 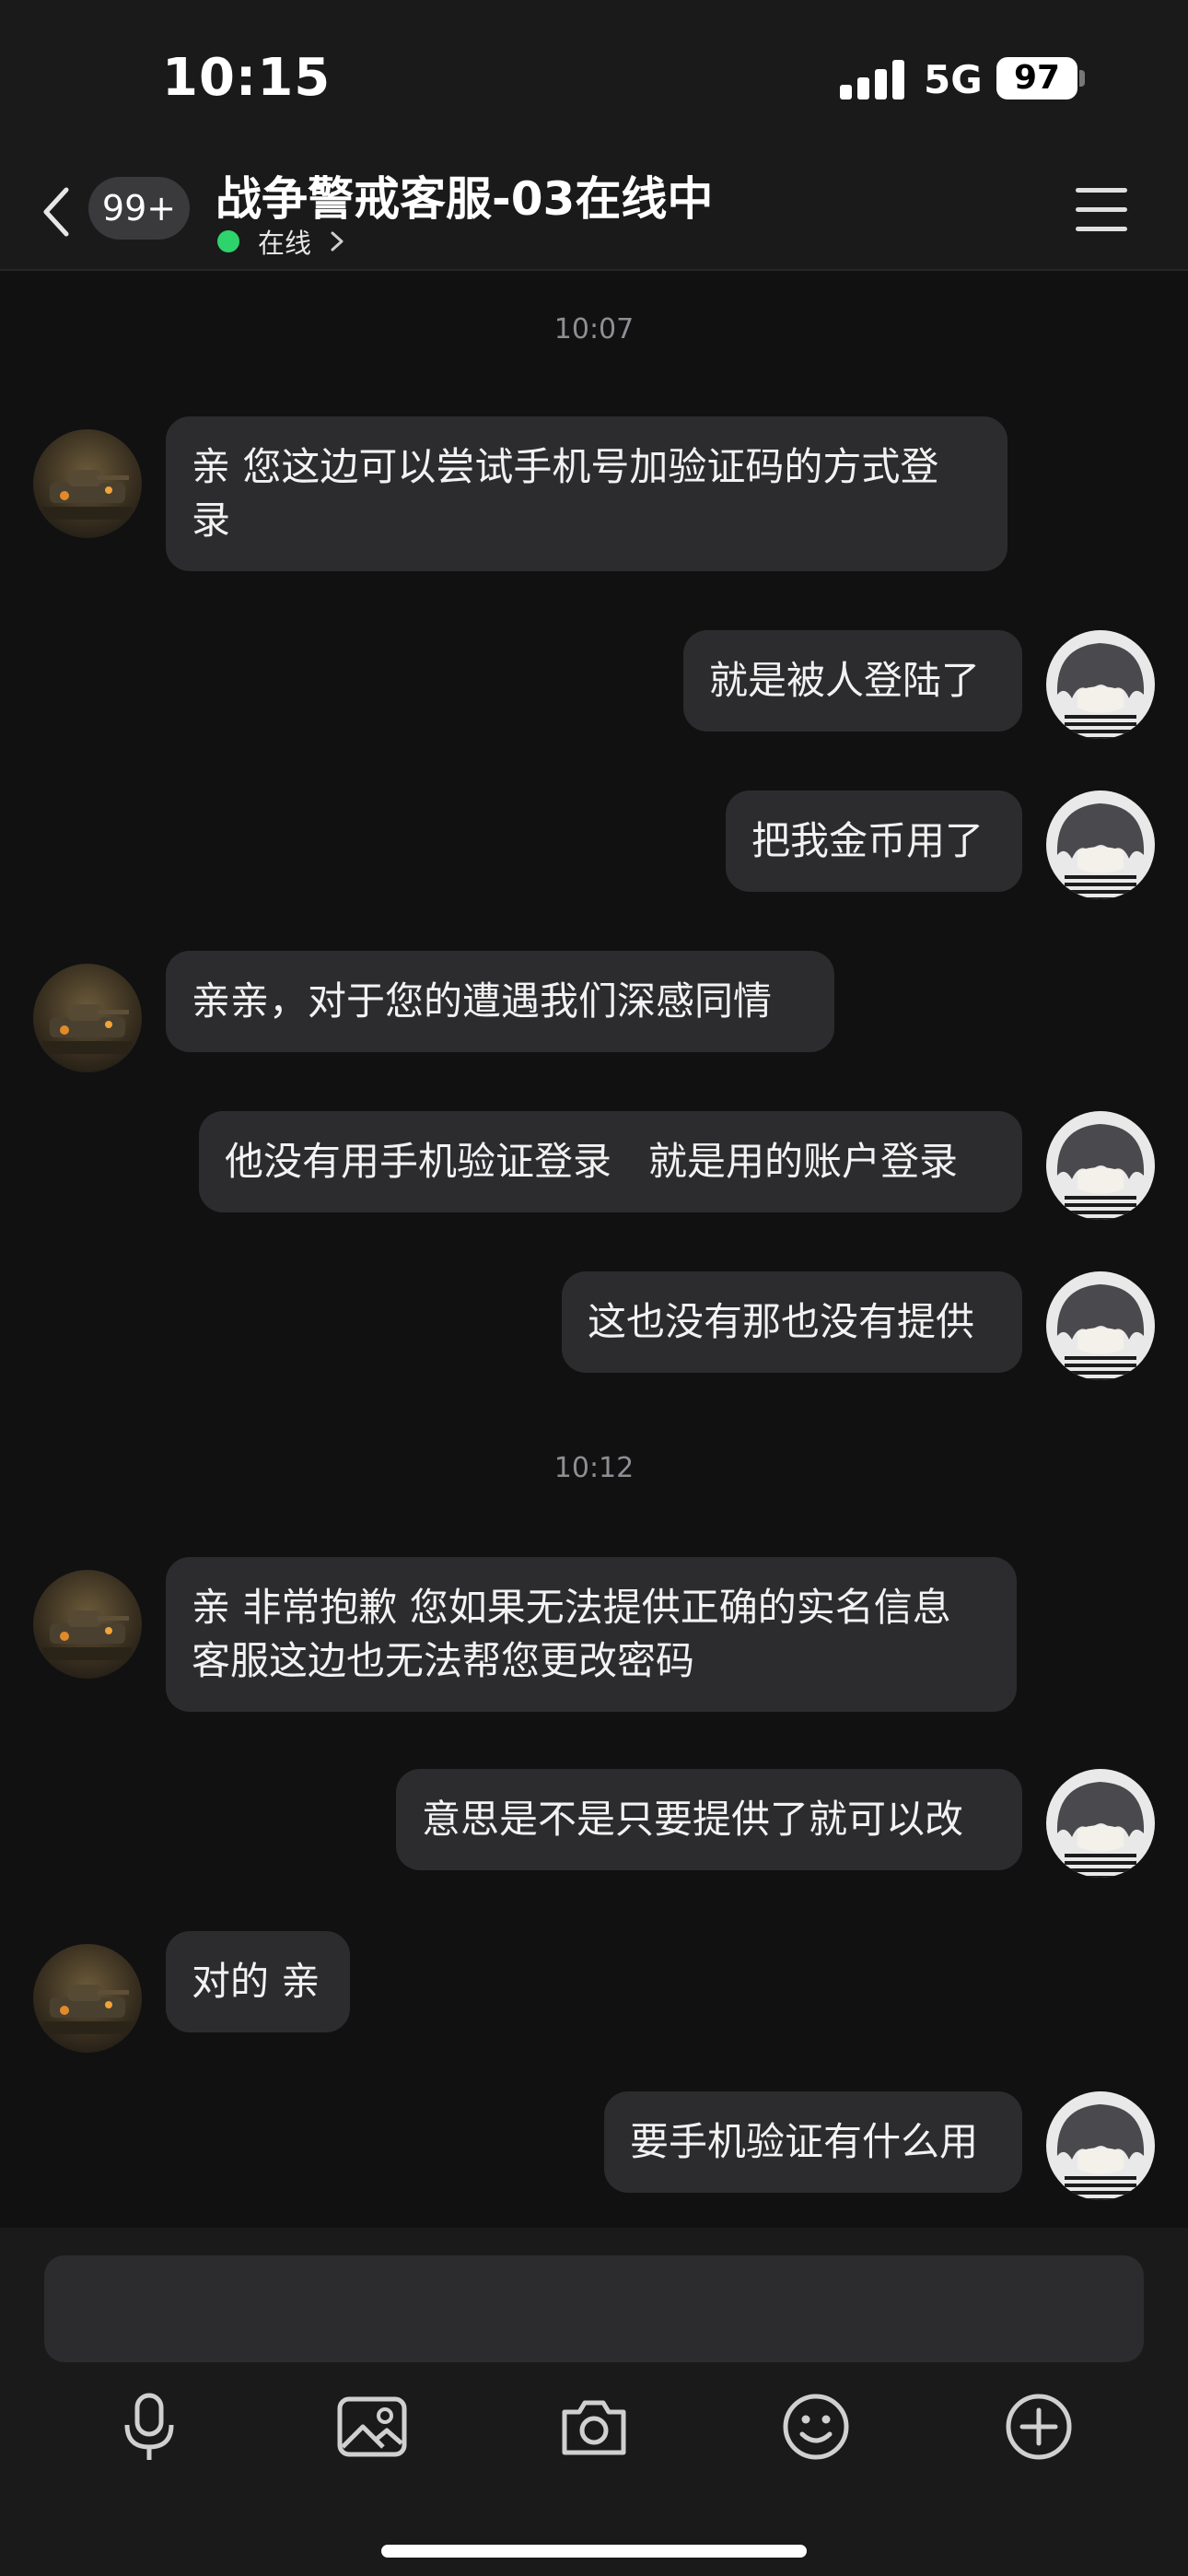 I want to click on user-message-bubble: 要手机验证有什么用, so click(x=813, y=2142).